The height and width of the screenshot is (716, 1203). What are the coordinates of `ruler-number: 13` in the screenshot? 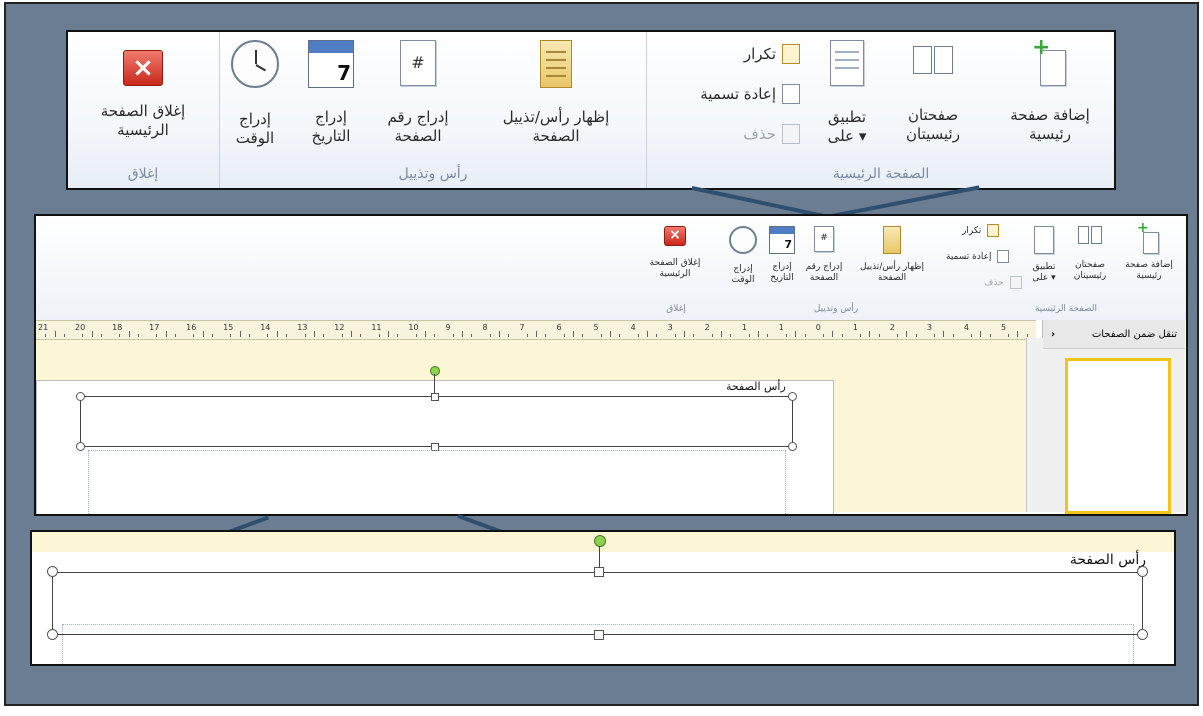 It's located at (302, 327).